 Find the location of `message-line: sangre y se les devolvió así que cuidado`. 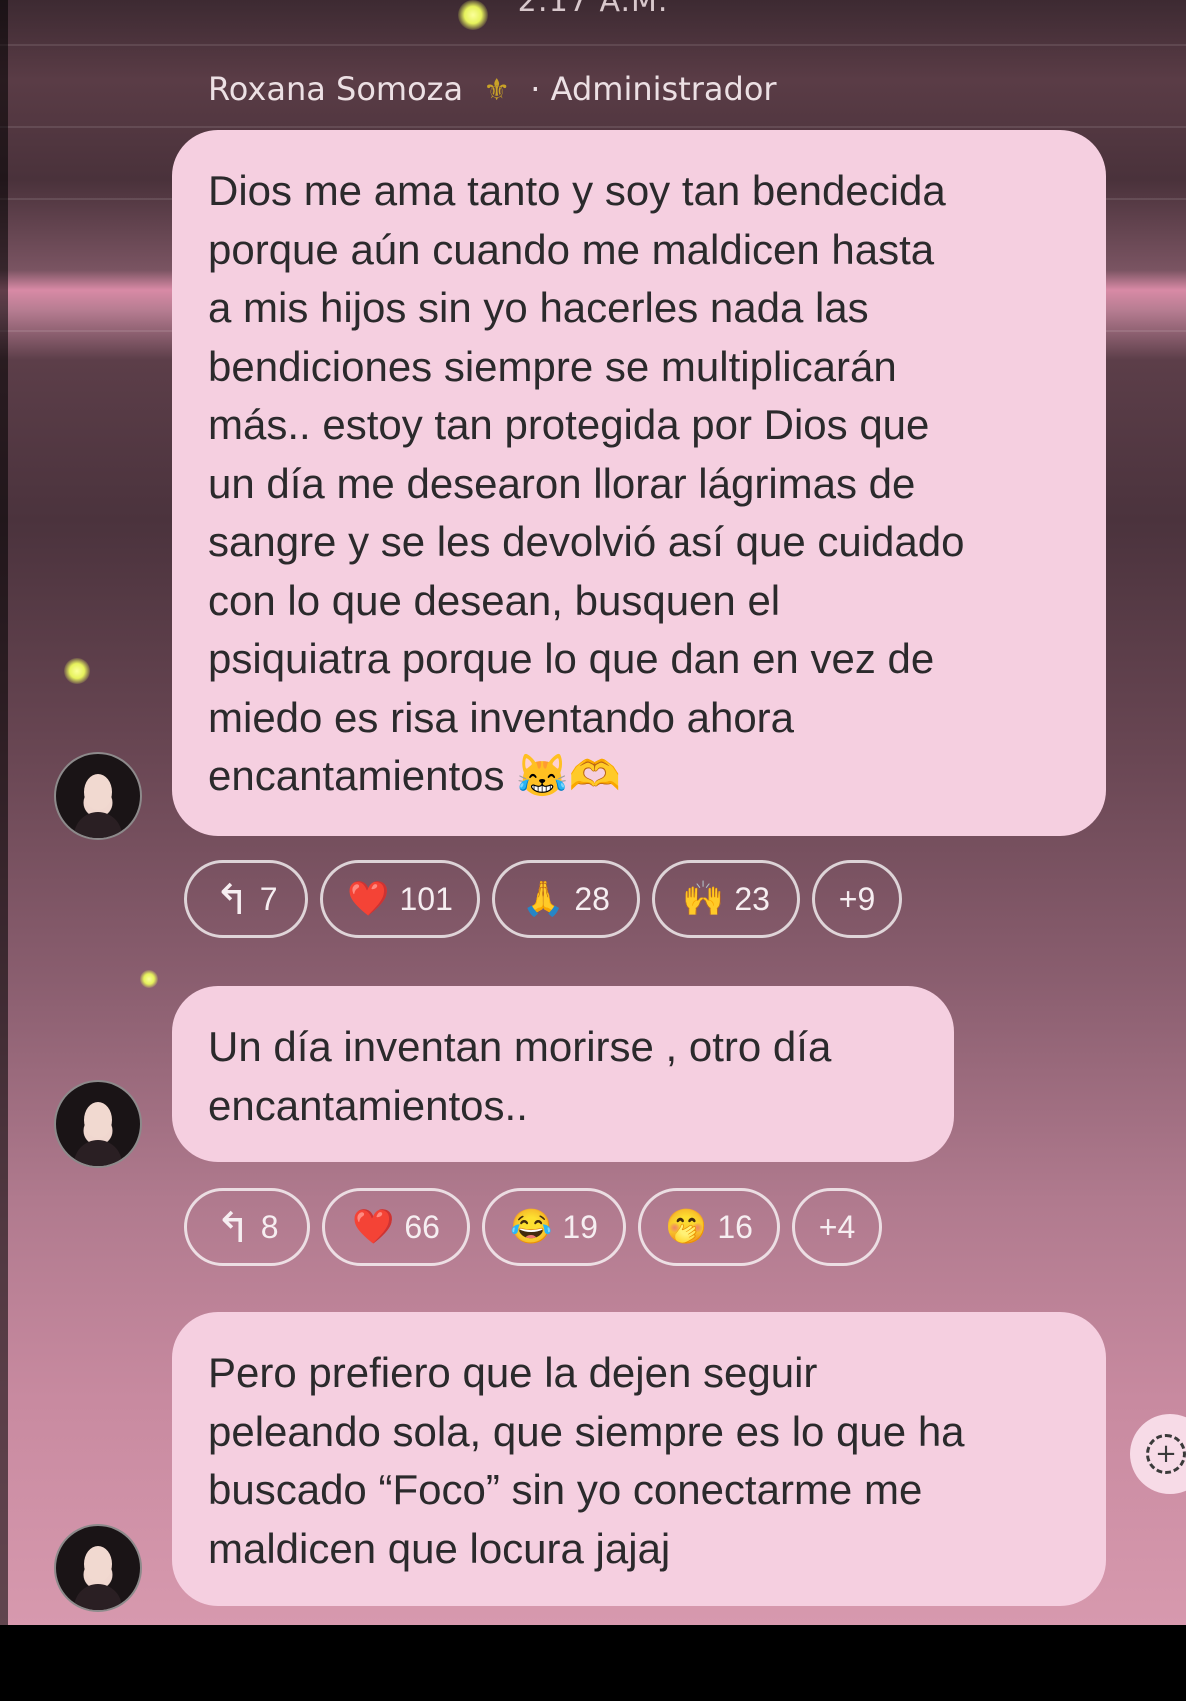

message-line: sangre y se les devolvió así que cuidado is located at coordinates (586, 541).